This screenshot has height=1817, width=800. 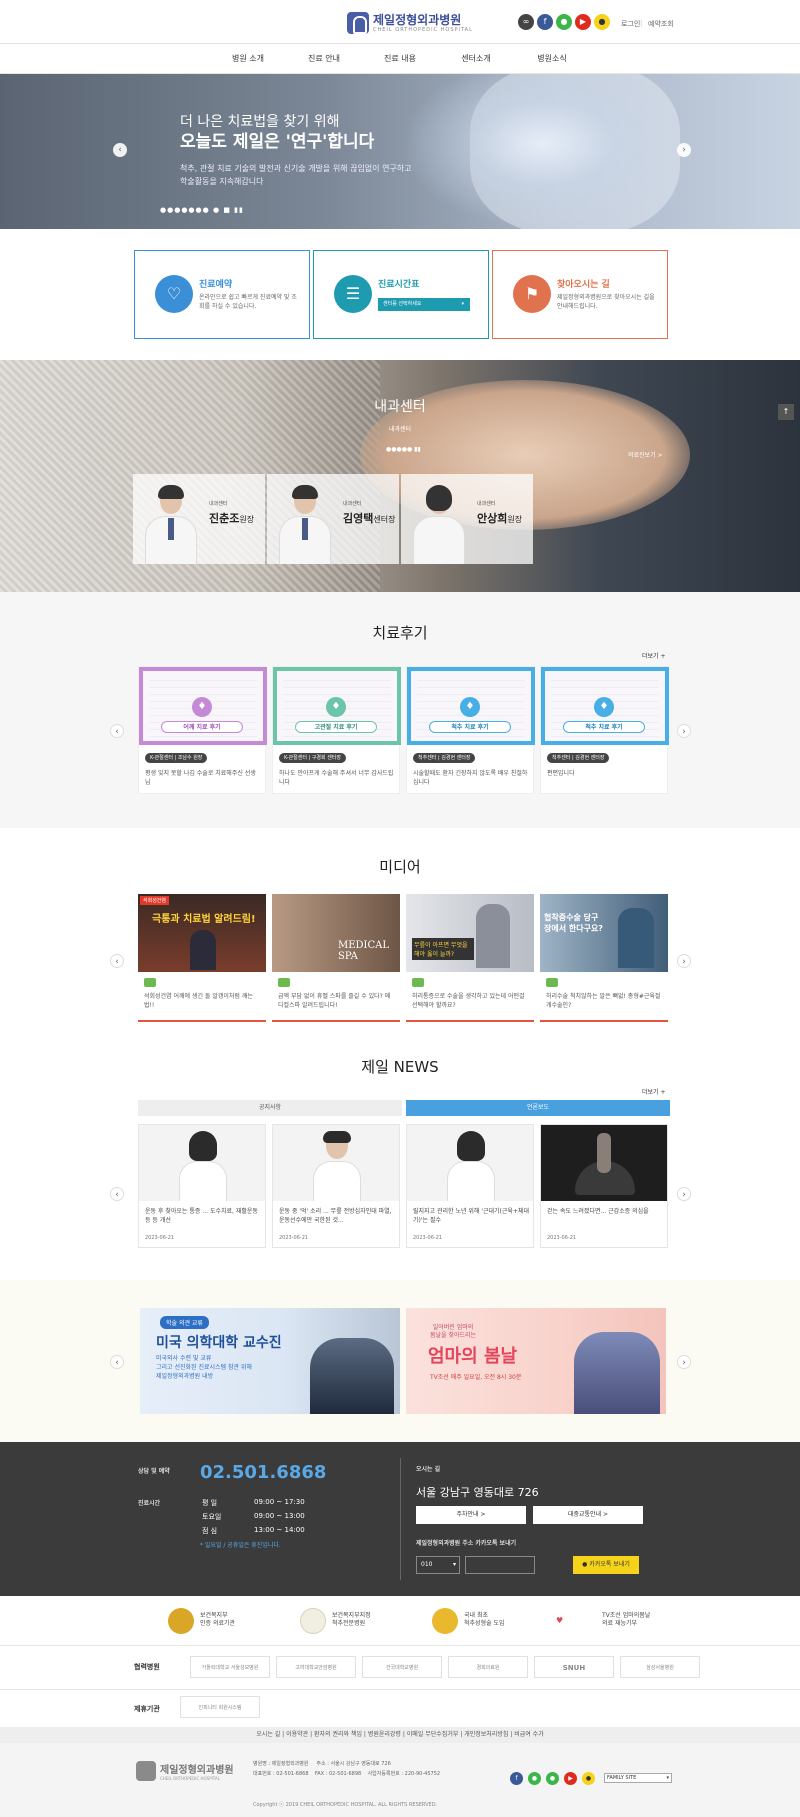 I want to click on partner-logo: 가톨릭대학교 서울성모병원, so click(x=230, y=1667).